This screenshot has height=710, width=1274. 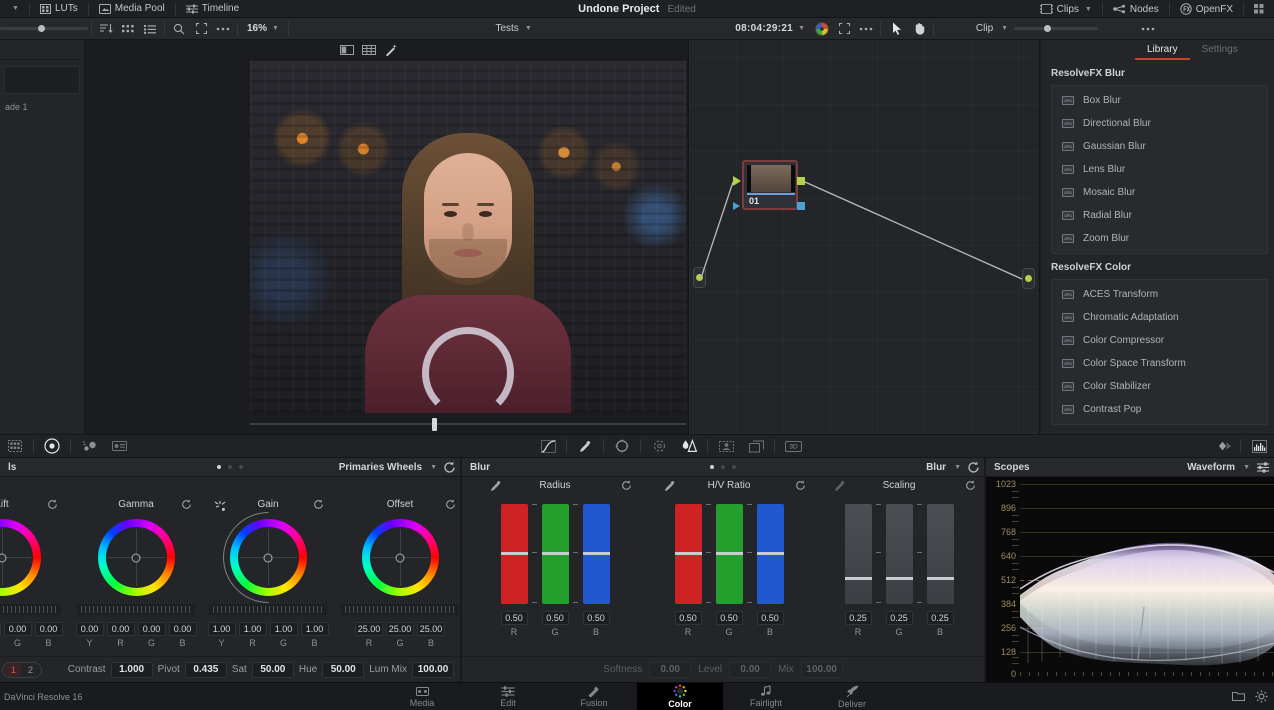 What do you see at coordinates (852, 696) in the screenshot?
I see `page-button-deliver: Deliver` at bounding box center [852, 696].